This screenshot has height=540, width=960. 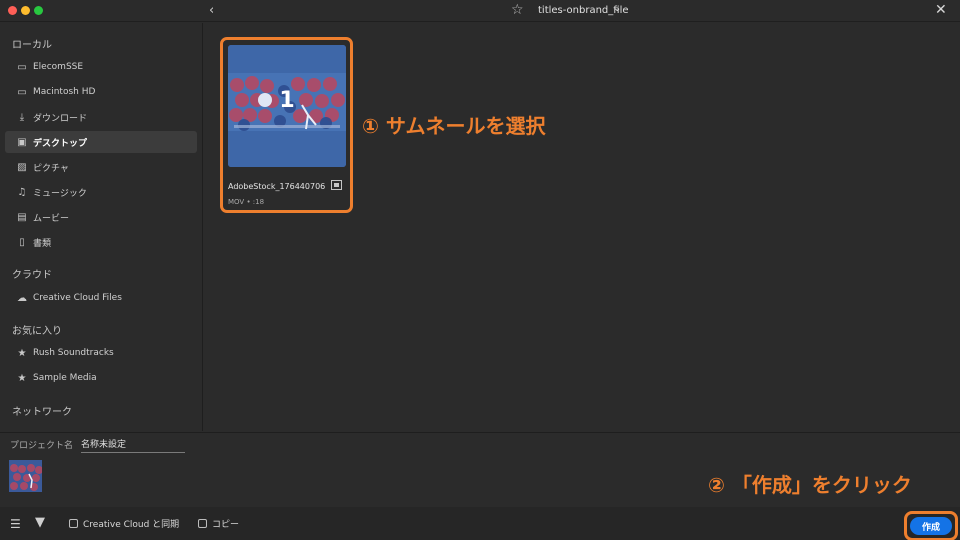 I want to click on project-thumbnail-artwork, so click(x=25, y=476).